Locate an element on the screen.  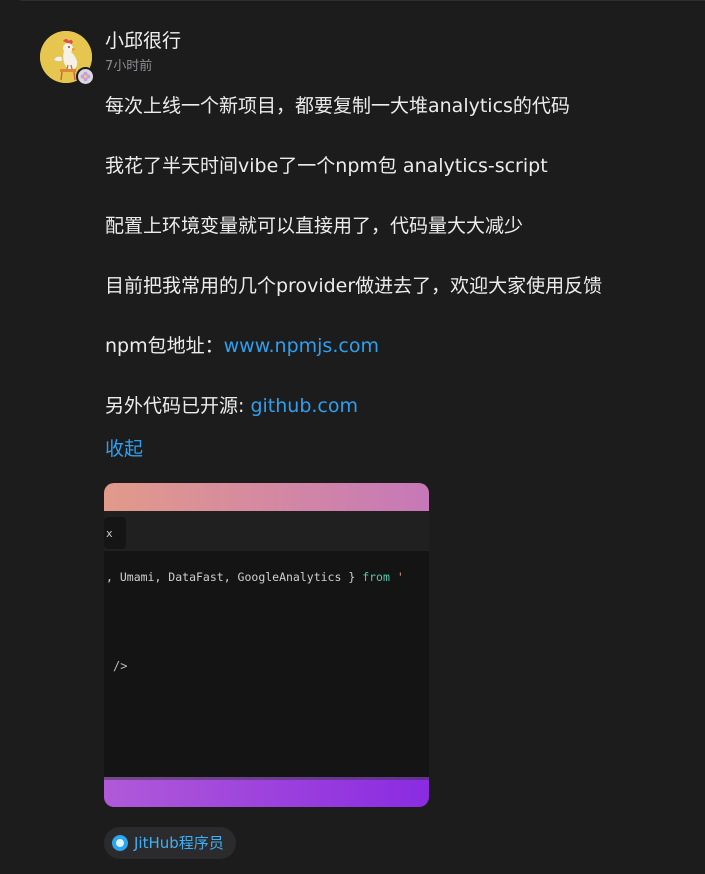
collapse-button: 收起 is located at coordinates (124, 449).